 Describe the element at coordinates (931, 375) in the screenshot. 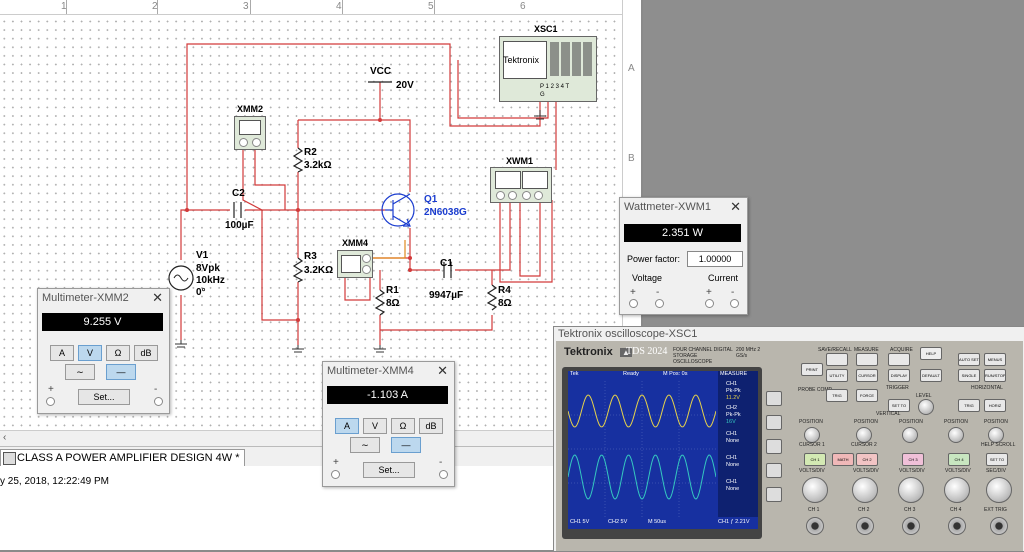

I see `default-setup-button: DEFAULT SETUP` at that location.